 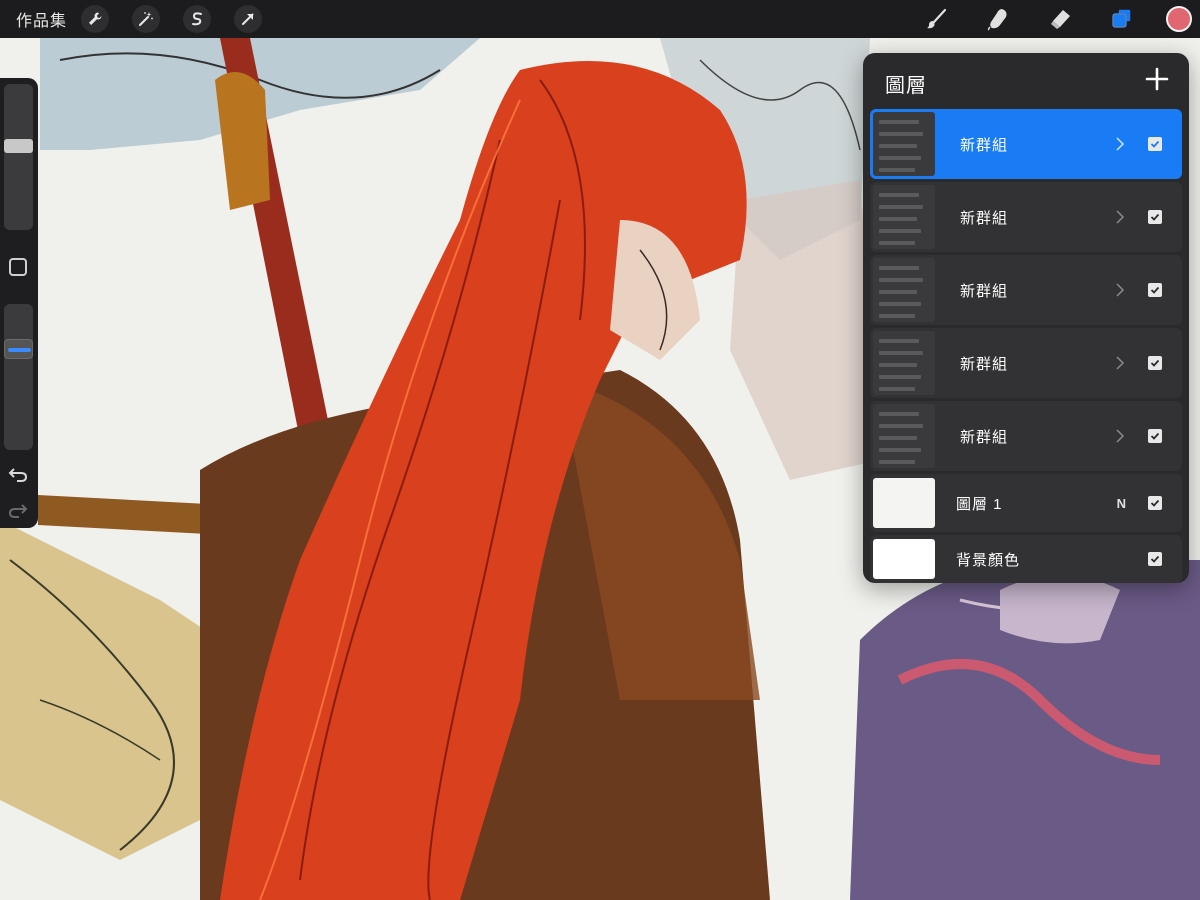 What do you see at coordinates (1157, 79) in the screenshot?
I see `add-layer-icon` at bounding box center [1157, 79].